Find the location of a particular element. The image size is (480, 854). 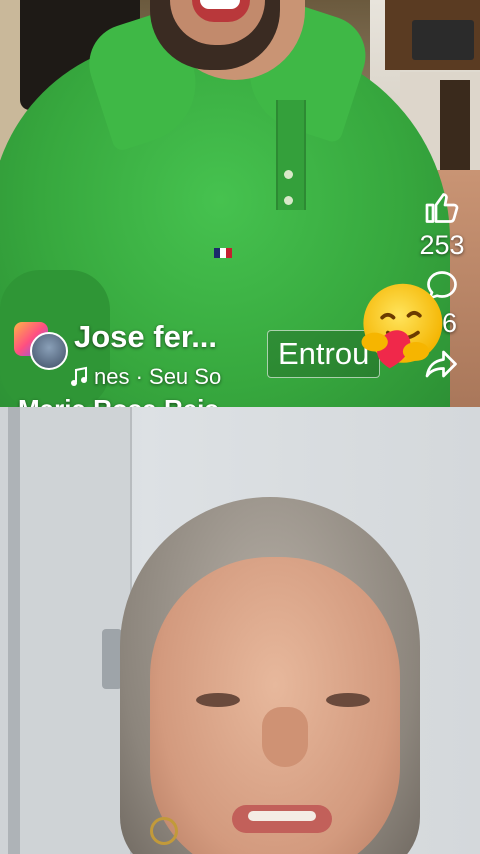

care-emoji-icon is located at coordinates (402, 326).